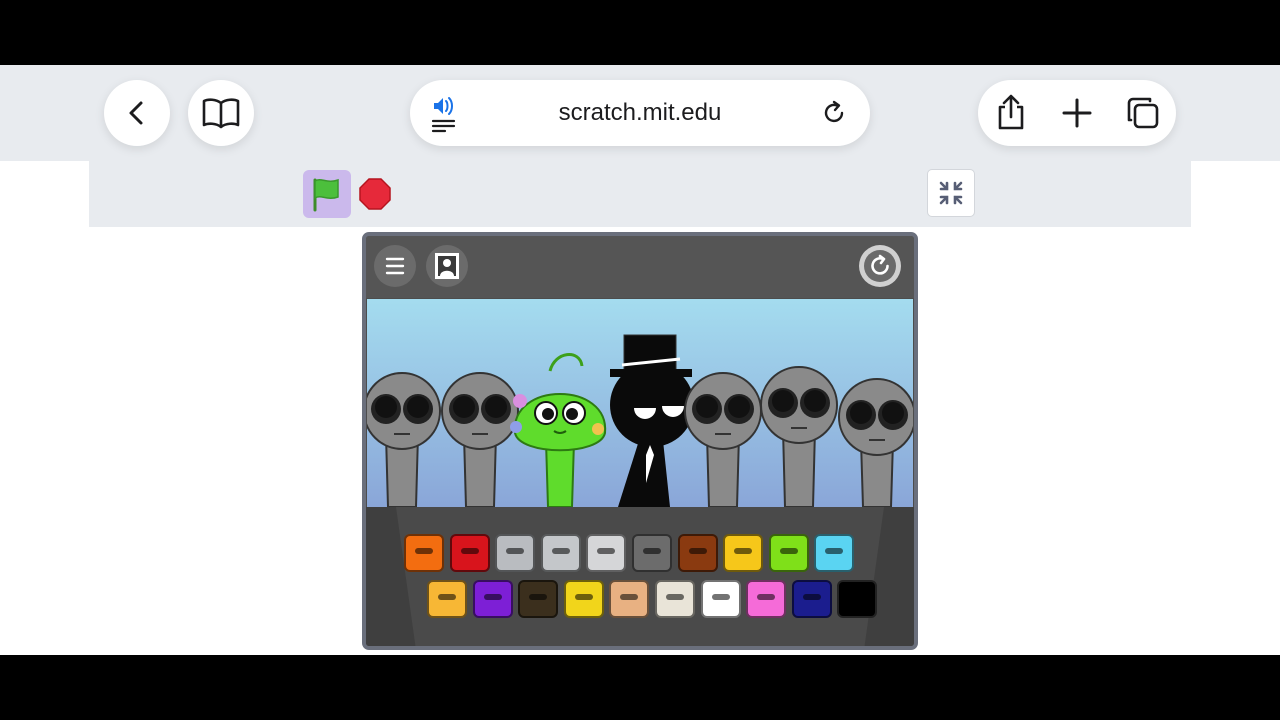 This screenshot has width=1280, height=720. Describe the element at coordinates (834, 113) in the screenshot. I see `reload-icon` at that location.